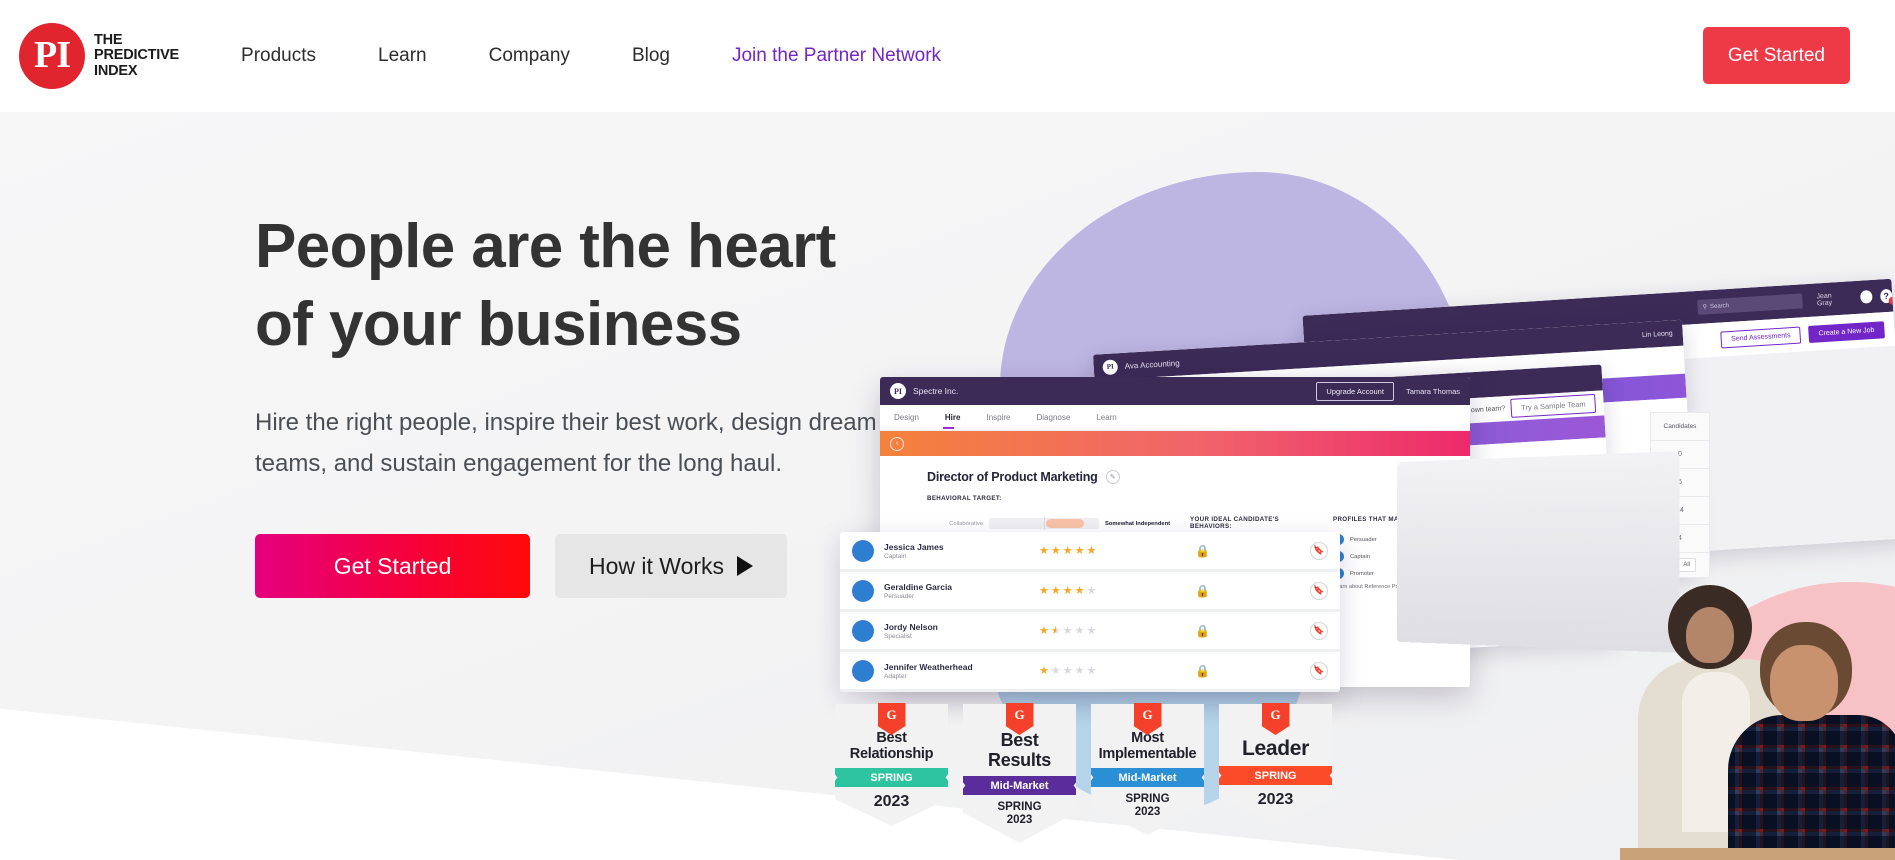 This screenshot has height=860, width=1895. What do you see at coordinates (116, 70) in the screenshot?
I see `logo-line-3: INDEX` at bounding box center [116, 70].